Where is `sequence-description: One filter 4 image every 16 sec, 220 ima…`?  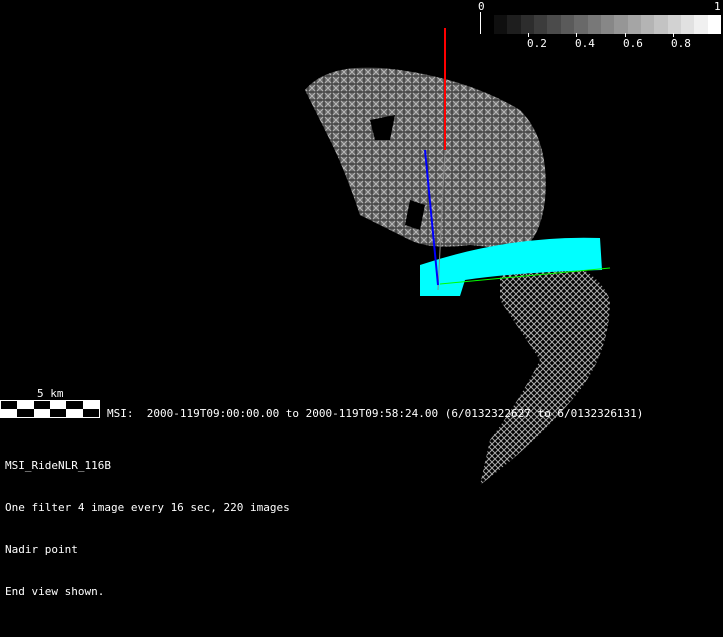 sequence-description: One filter 4 image every 16 sec, 220 ima… is located at coordinates (147, 507).